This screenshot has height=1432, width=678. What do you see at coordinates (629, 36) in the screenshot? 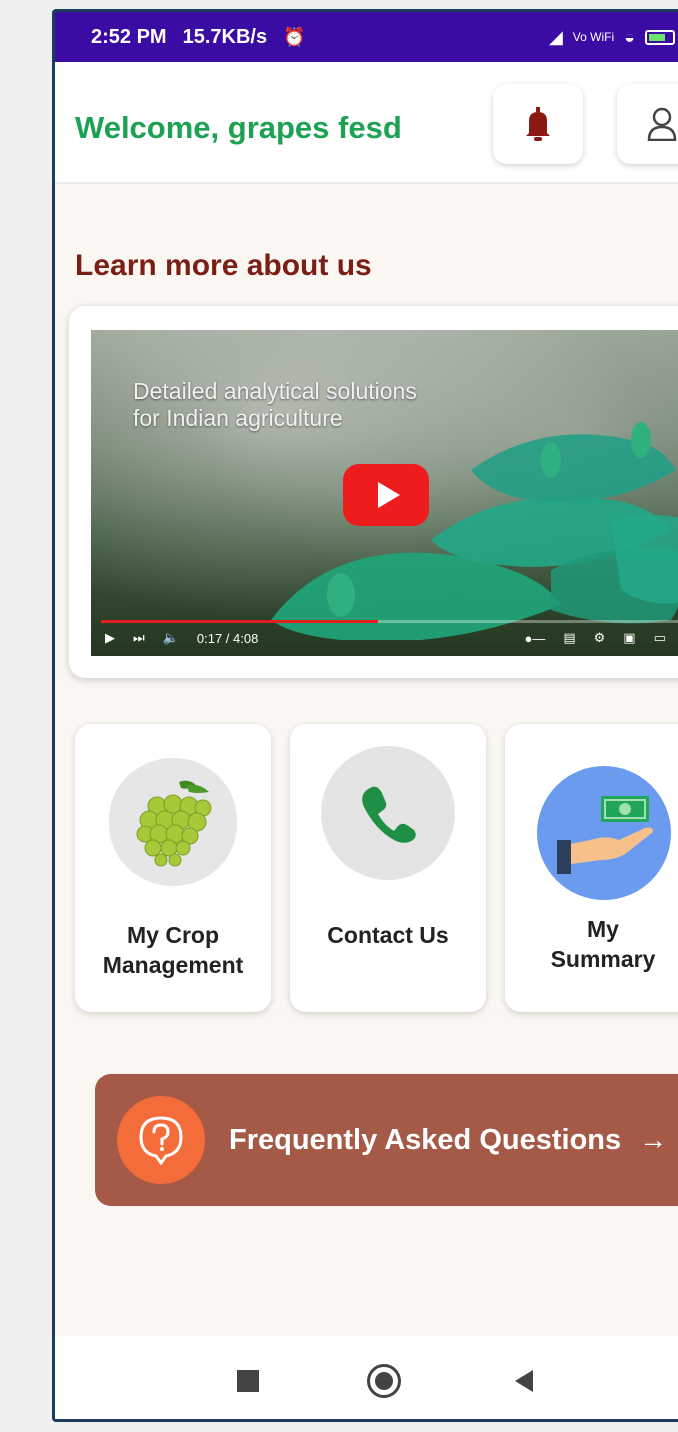
I see `wifi-icon: ◒` at bounding box center [629, 36].